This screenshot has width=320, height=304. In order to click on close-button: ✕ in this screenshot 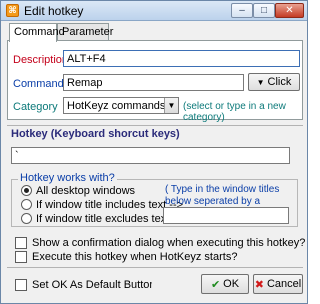, I will do `click(289, 10)`.